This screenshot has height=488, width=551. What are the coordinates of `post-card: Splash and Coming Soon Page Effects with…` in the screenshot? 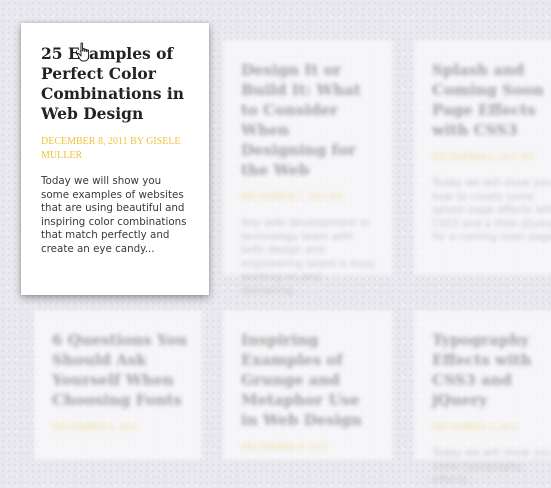 It's located at (482, 157).